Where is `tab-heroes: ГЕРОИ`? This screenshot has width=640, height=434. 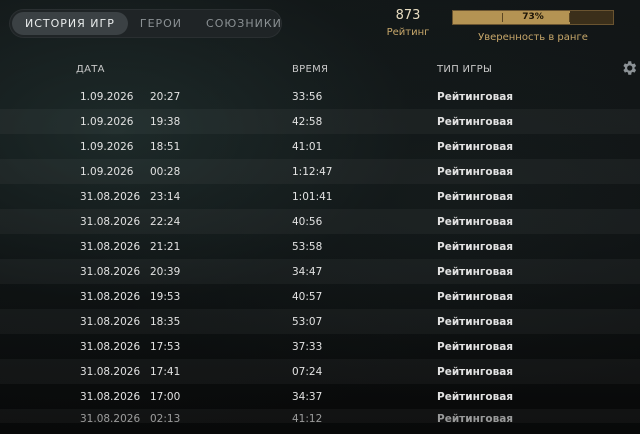 tab-heroes: ГЕРОИ is located at coordinates (161, 23).